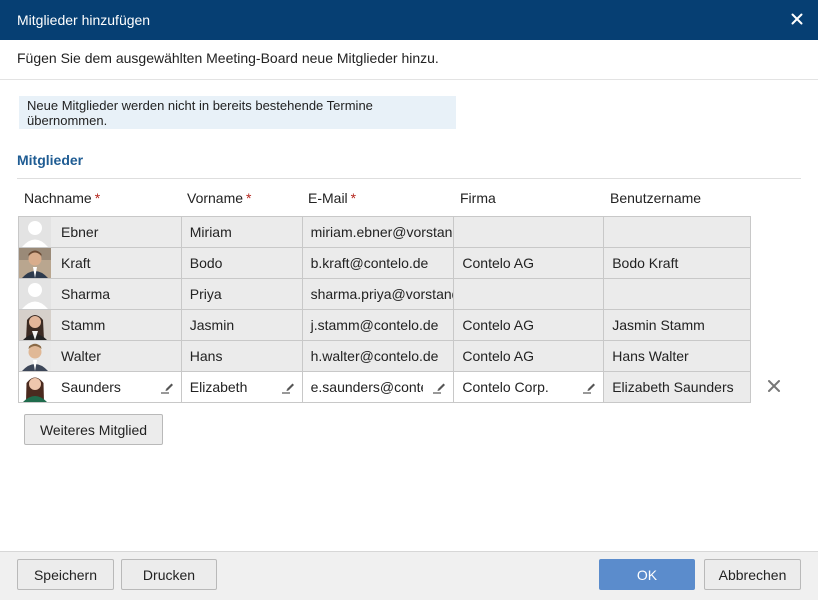 The height and width of the screenshot is (600, 818). What do you see at coordinates (328, 198) in the screenshot?
I see `column-header-label: E-Mail` at bounding box center [328, 198].